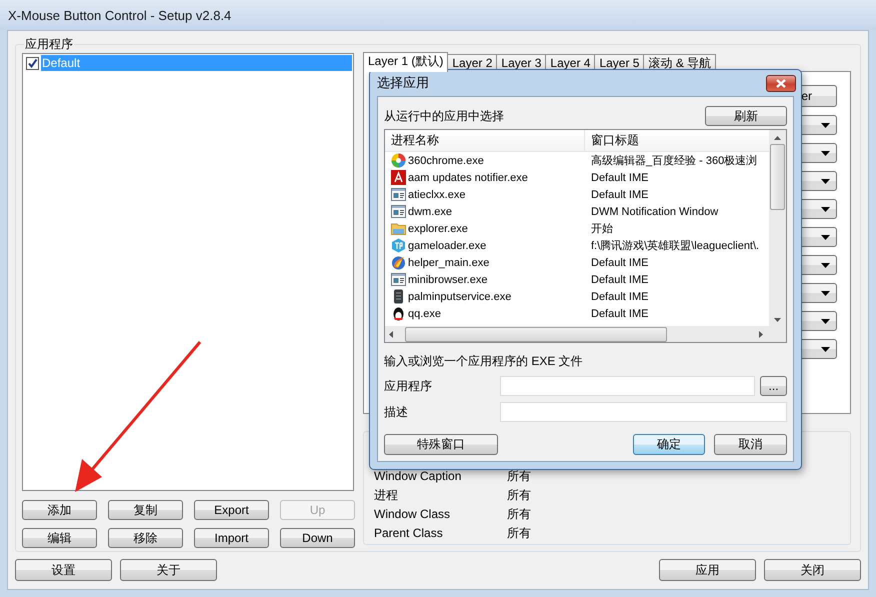 The height and width of the screenshot is (597, 876). Describe the element at coordinates (485, 140) in the screenshot. I see `column-header: 进程名称` at that location.